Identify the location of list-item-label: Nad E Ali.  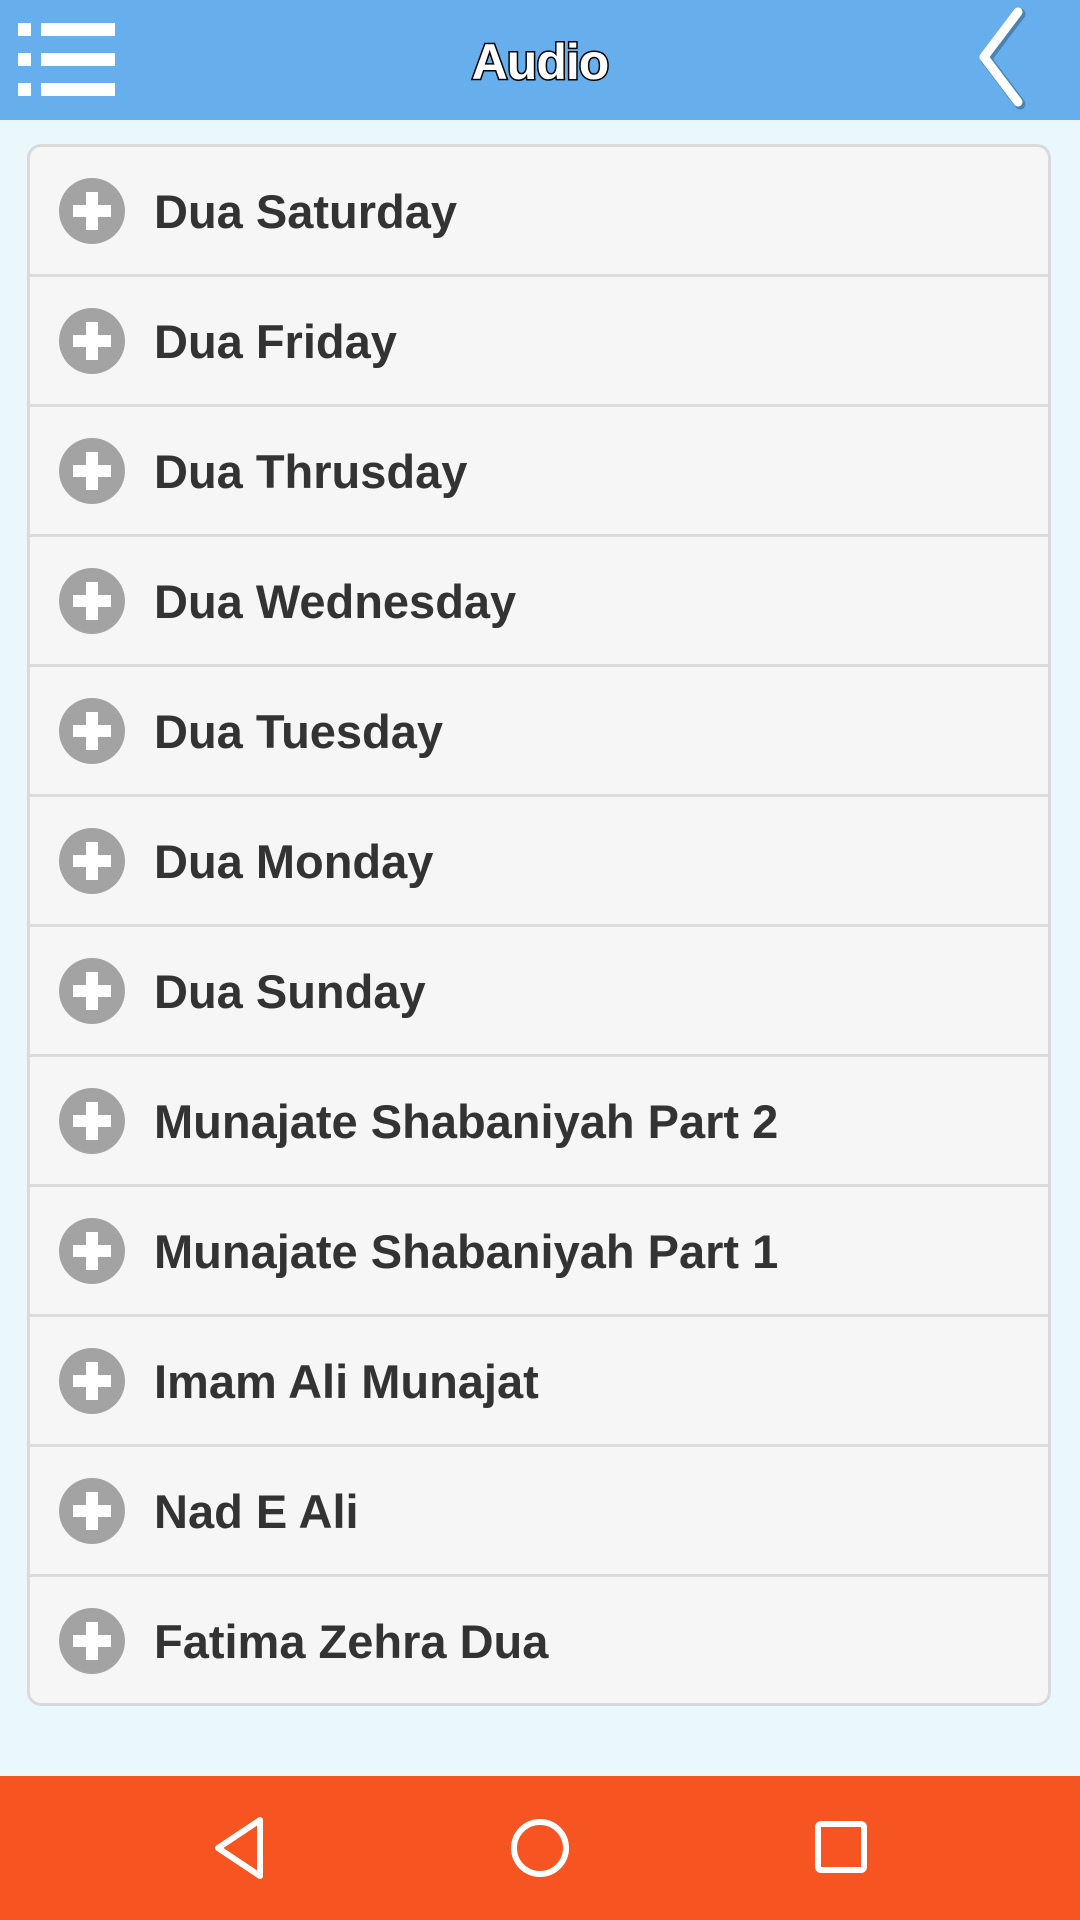
(256, 1511).